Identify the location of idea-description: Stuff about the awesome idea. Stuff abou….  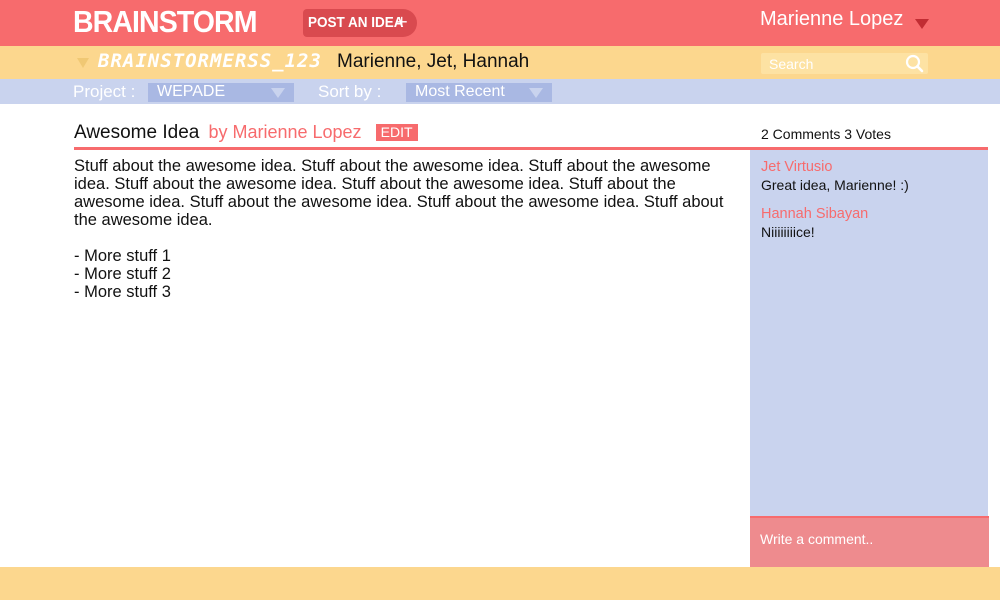
(399, 193).